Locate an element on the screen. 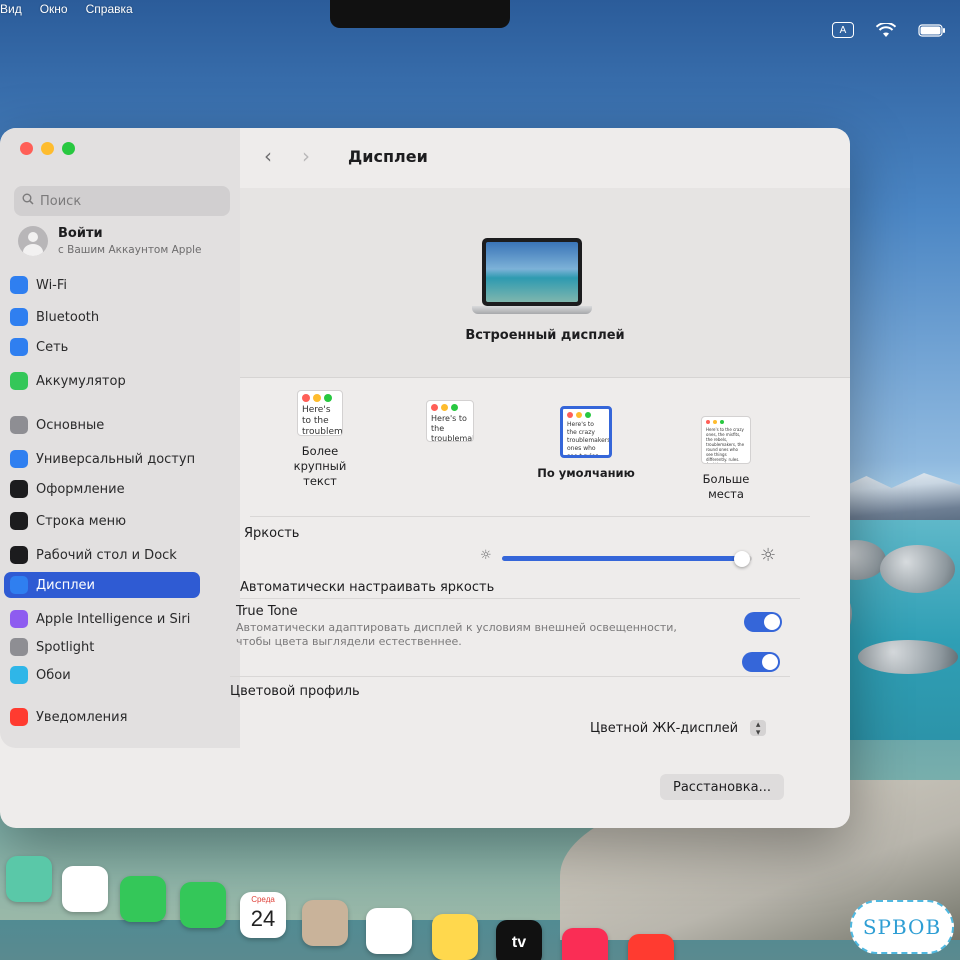 The height and width of the screenshot is (960, 960). color-profile-select: Цветной ЖК-дисплей ▴ ▾ is located at coordinates (678, 729).